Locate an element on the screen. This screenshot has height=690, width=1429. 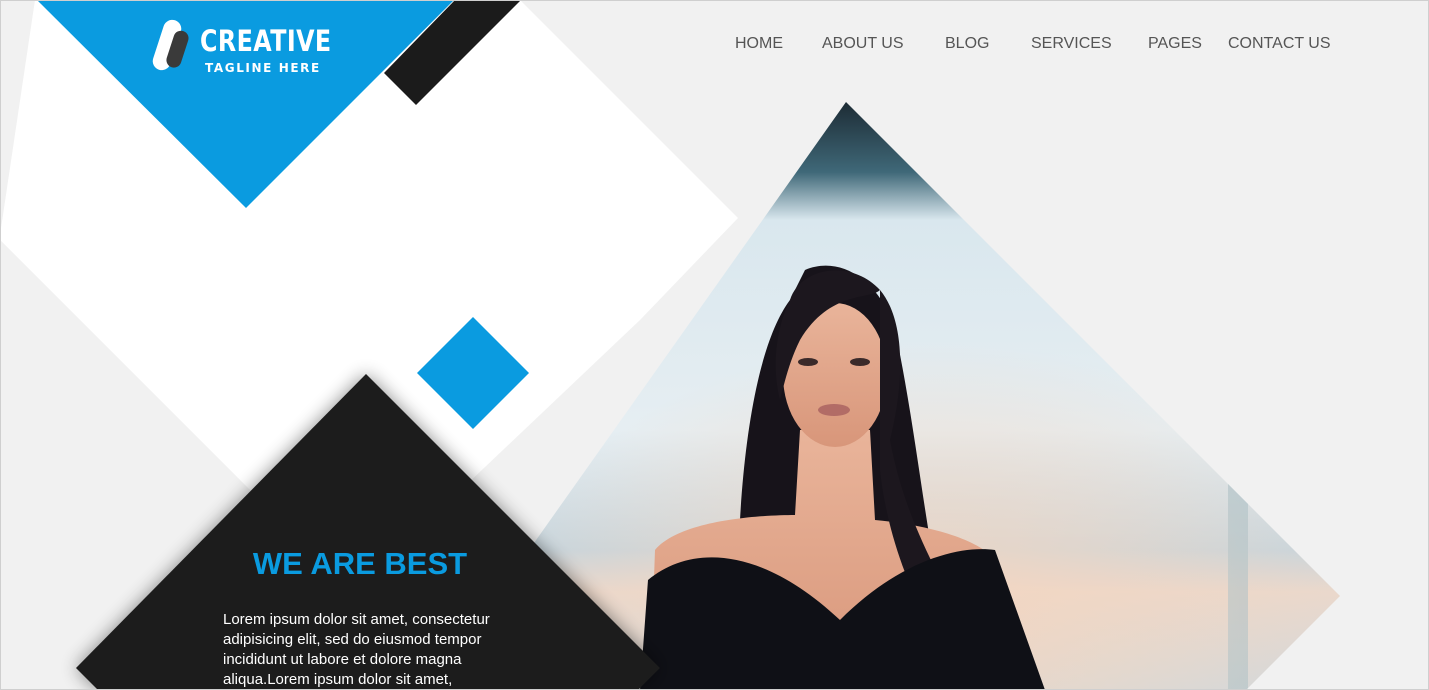
nav-about-us: ABOUT US is located at coordinates (863, 44).